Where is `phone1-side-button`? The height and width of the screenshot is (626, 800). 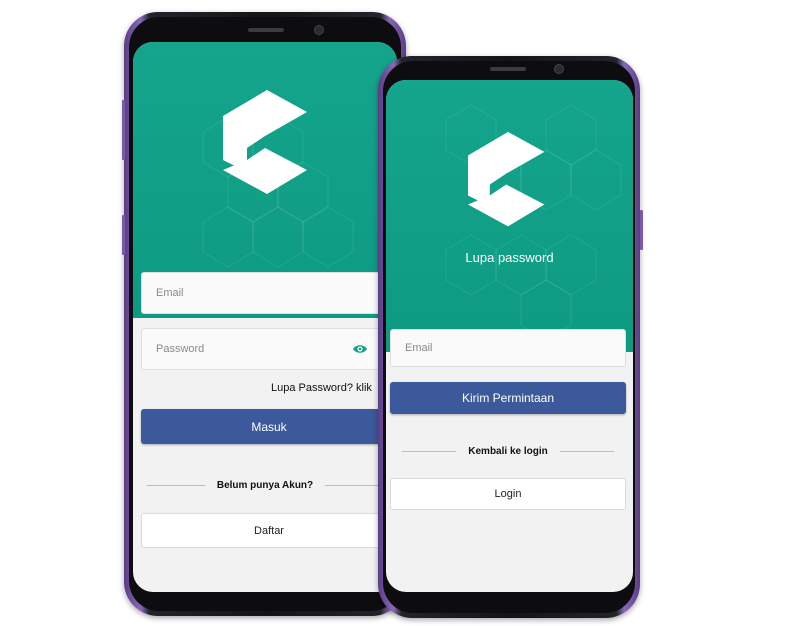 phone1-side-button is located at coordinates (123, 130).